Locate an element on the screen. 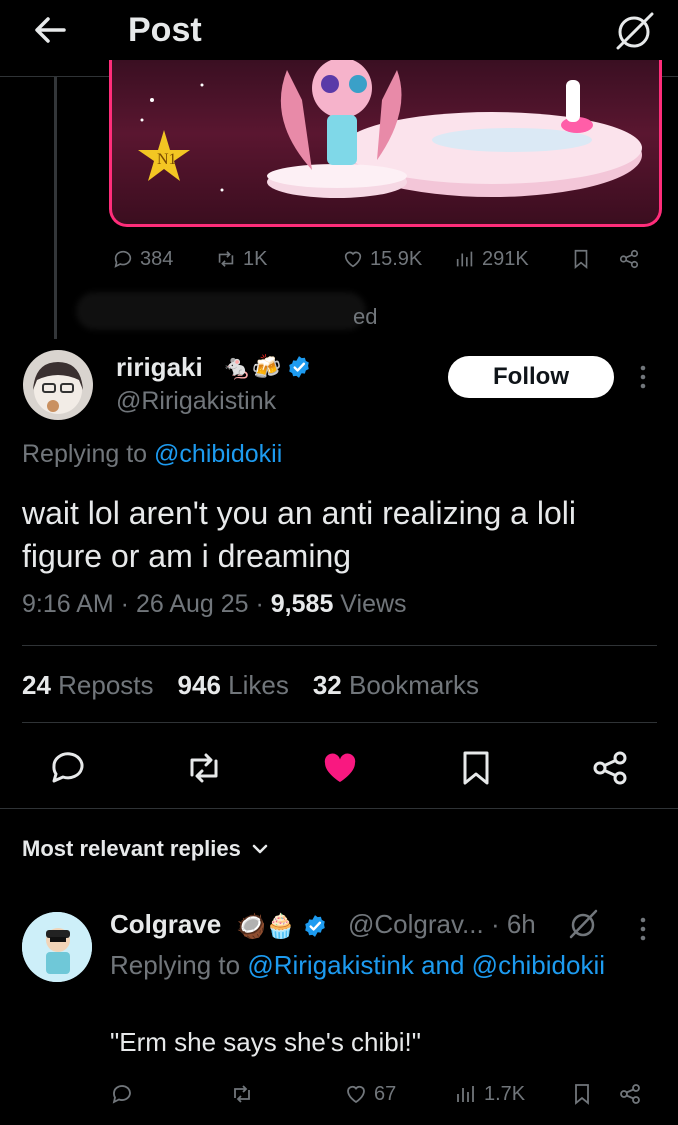 This screenshot has height=1125, width=678. post-meta: 9:16 AM · 26 Aug 25 · 9,585 Views is located at coordinates (214, 604).